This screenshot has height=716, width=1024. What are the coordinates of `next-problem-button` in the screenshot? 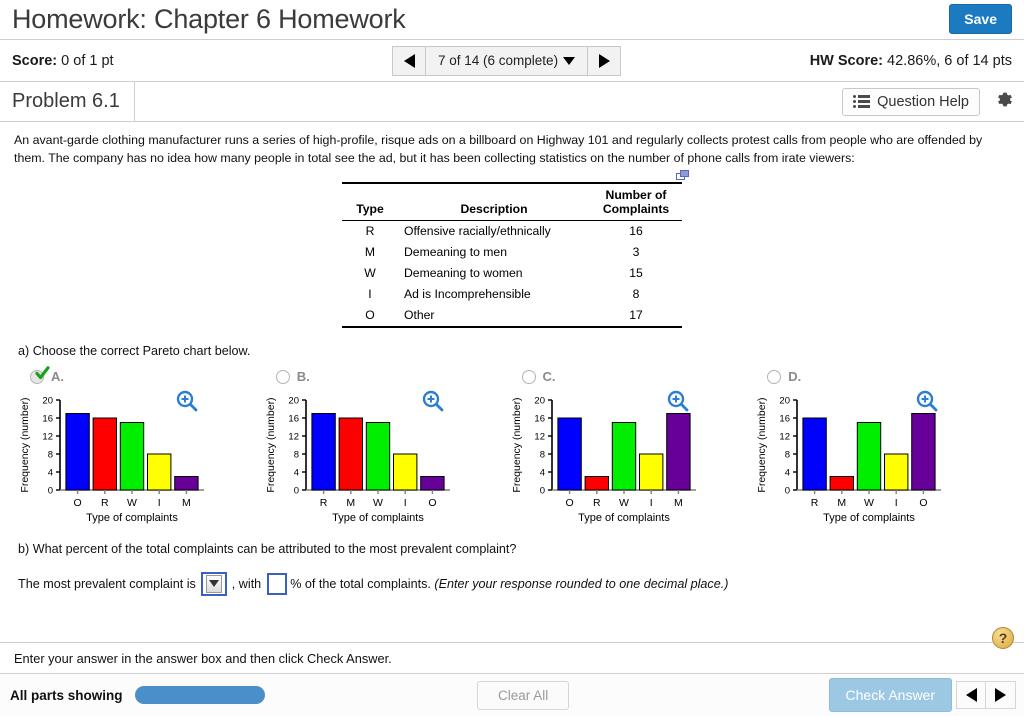 It's located at (604, 60).